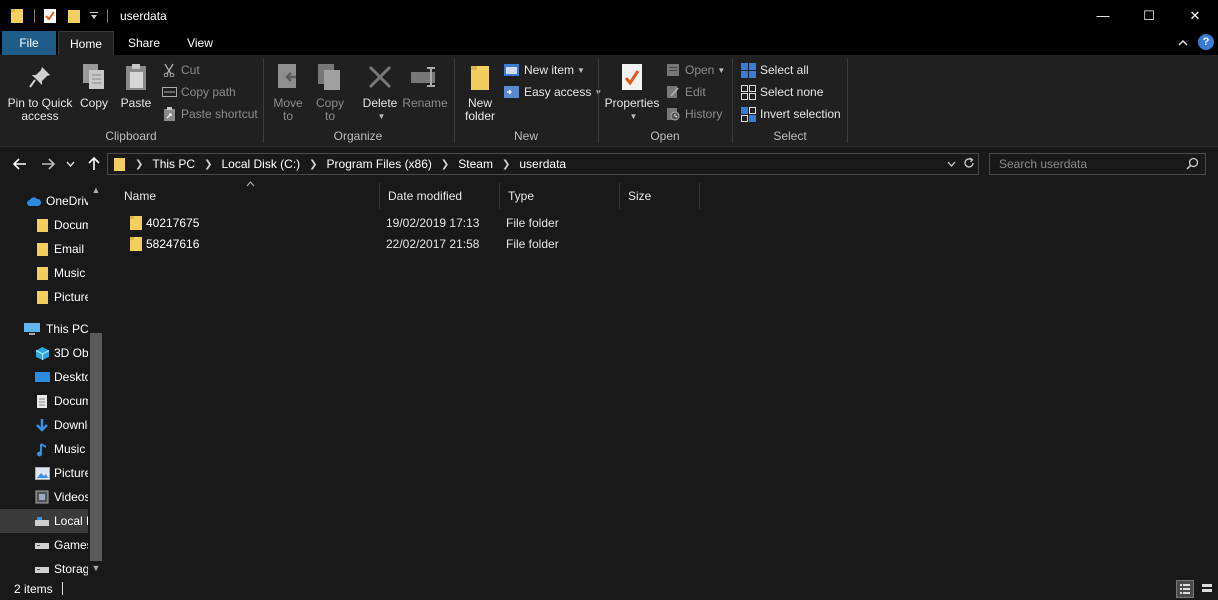 The image size is (1218, 600). I want to click on nav-scrollbar: ▲ ▼, so click(96, 379).